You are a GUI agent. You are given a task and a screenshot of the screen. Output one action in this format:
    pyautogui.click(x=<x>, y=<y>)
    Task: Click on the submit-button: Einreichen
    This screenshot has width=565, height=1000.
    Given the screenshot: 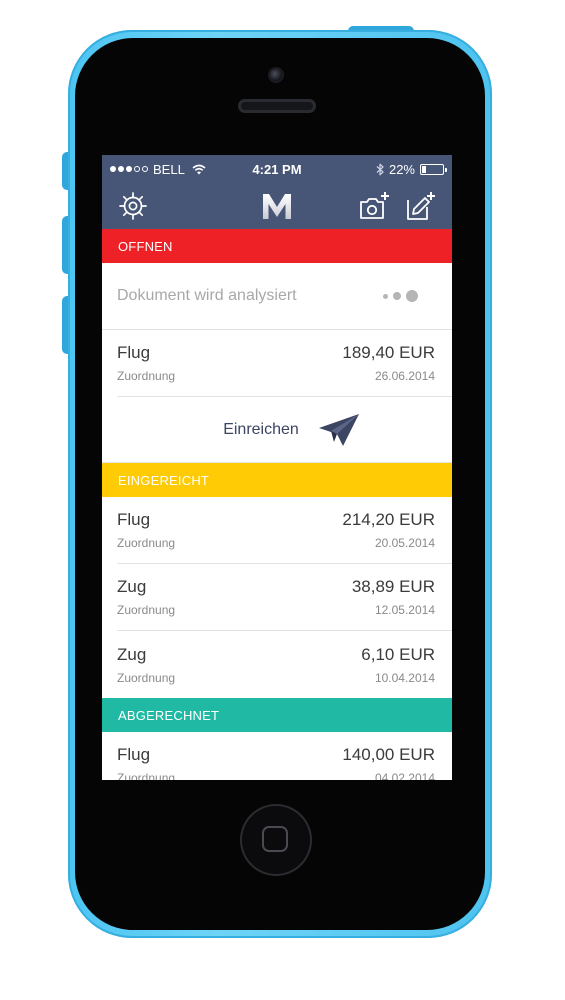 What is the action you would take?
    pyautogui.click(x=277, y=430)
    